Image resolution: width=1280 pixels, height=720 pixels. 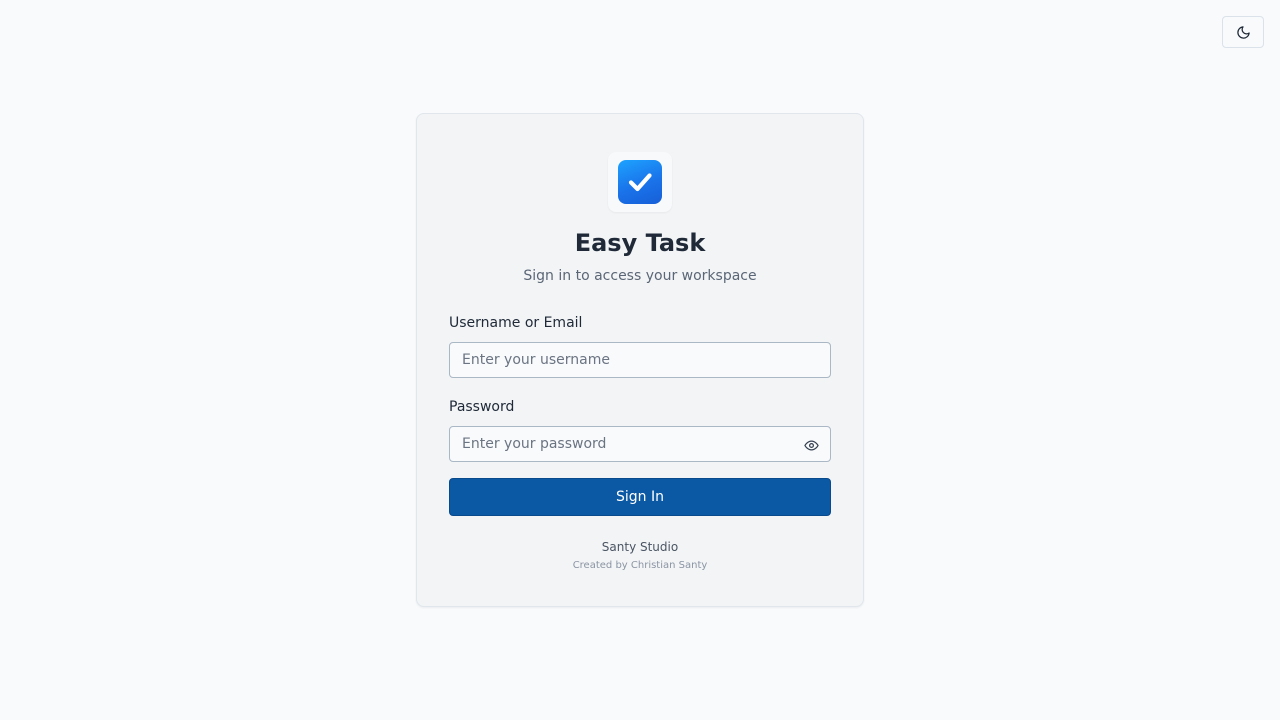 I want to click on password-input, so click(x=640, y=444).